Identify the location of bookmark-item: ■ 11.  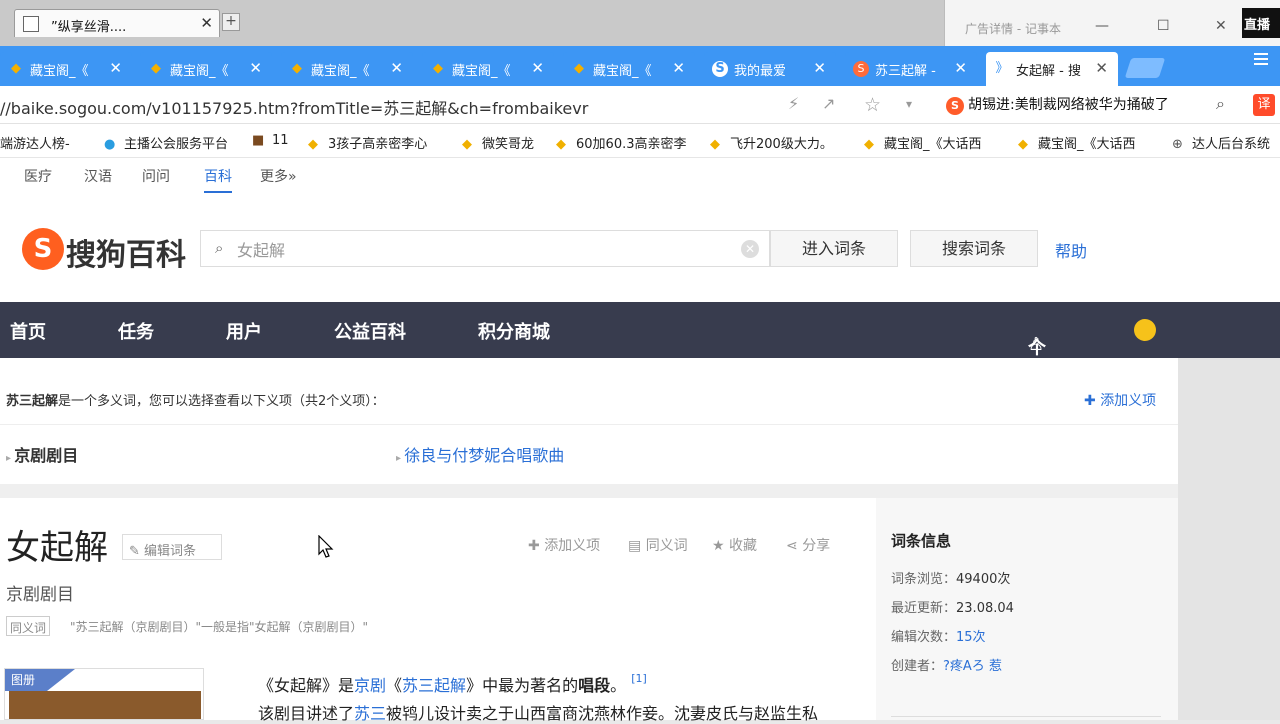
(270, 140).